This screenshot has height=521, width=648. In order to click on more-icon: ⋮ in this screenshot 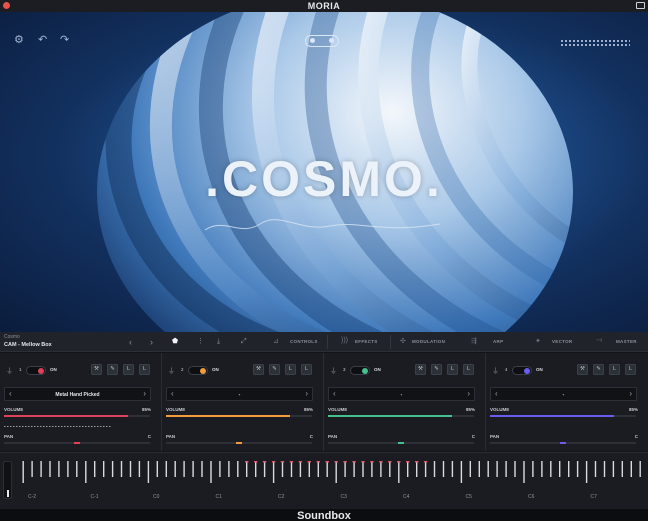, I will do `click(200, 341)`.